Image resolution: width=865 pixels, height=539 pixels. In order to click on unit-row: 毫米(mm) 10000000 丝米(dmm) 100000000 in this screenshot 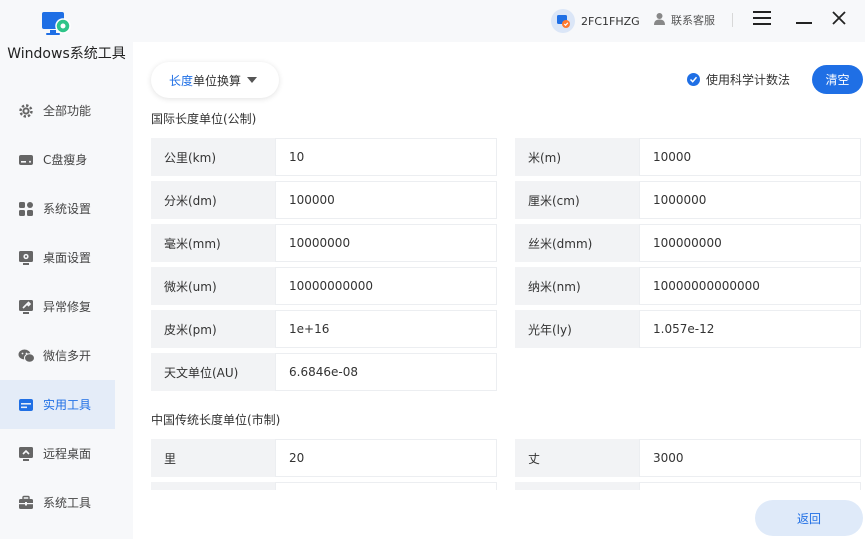, I will do `click(508, 243)`.